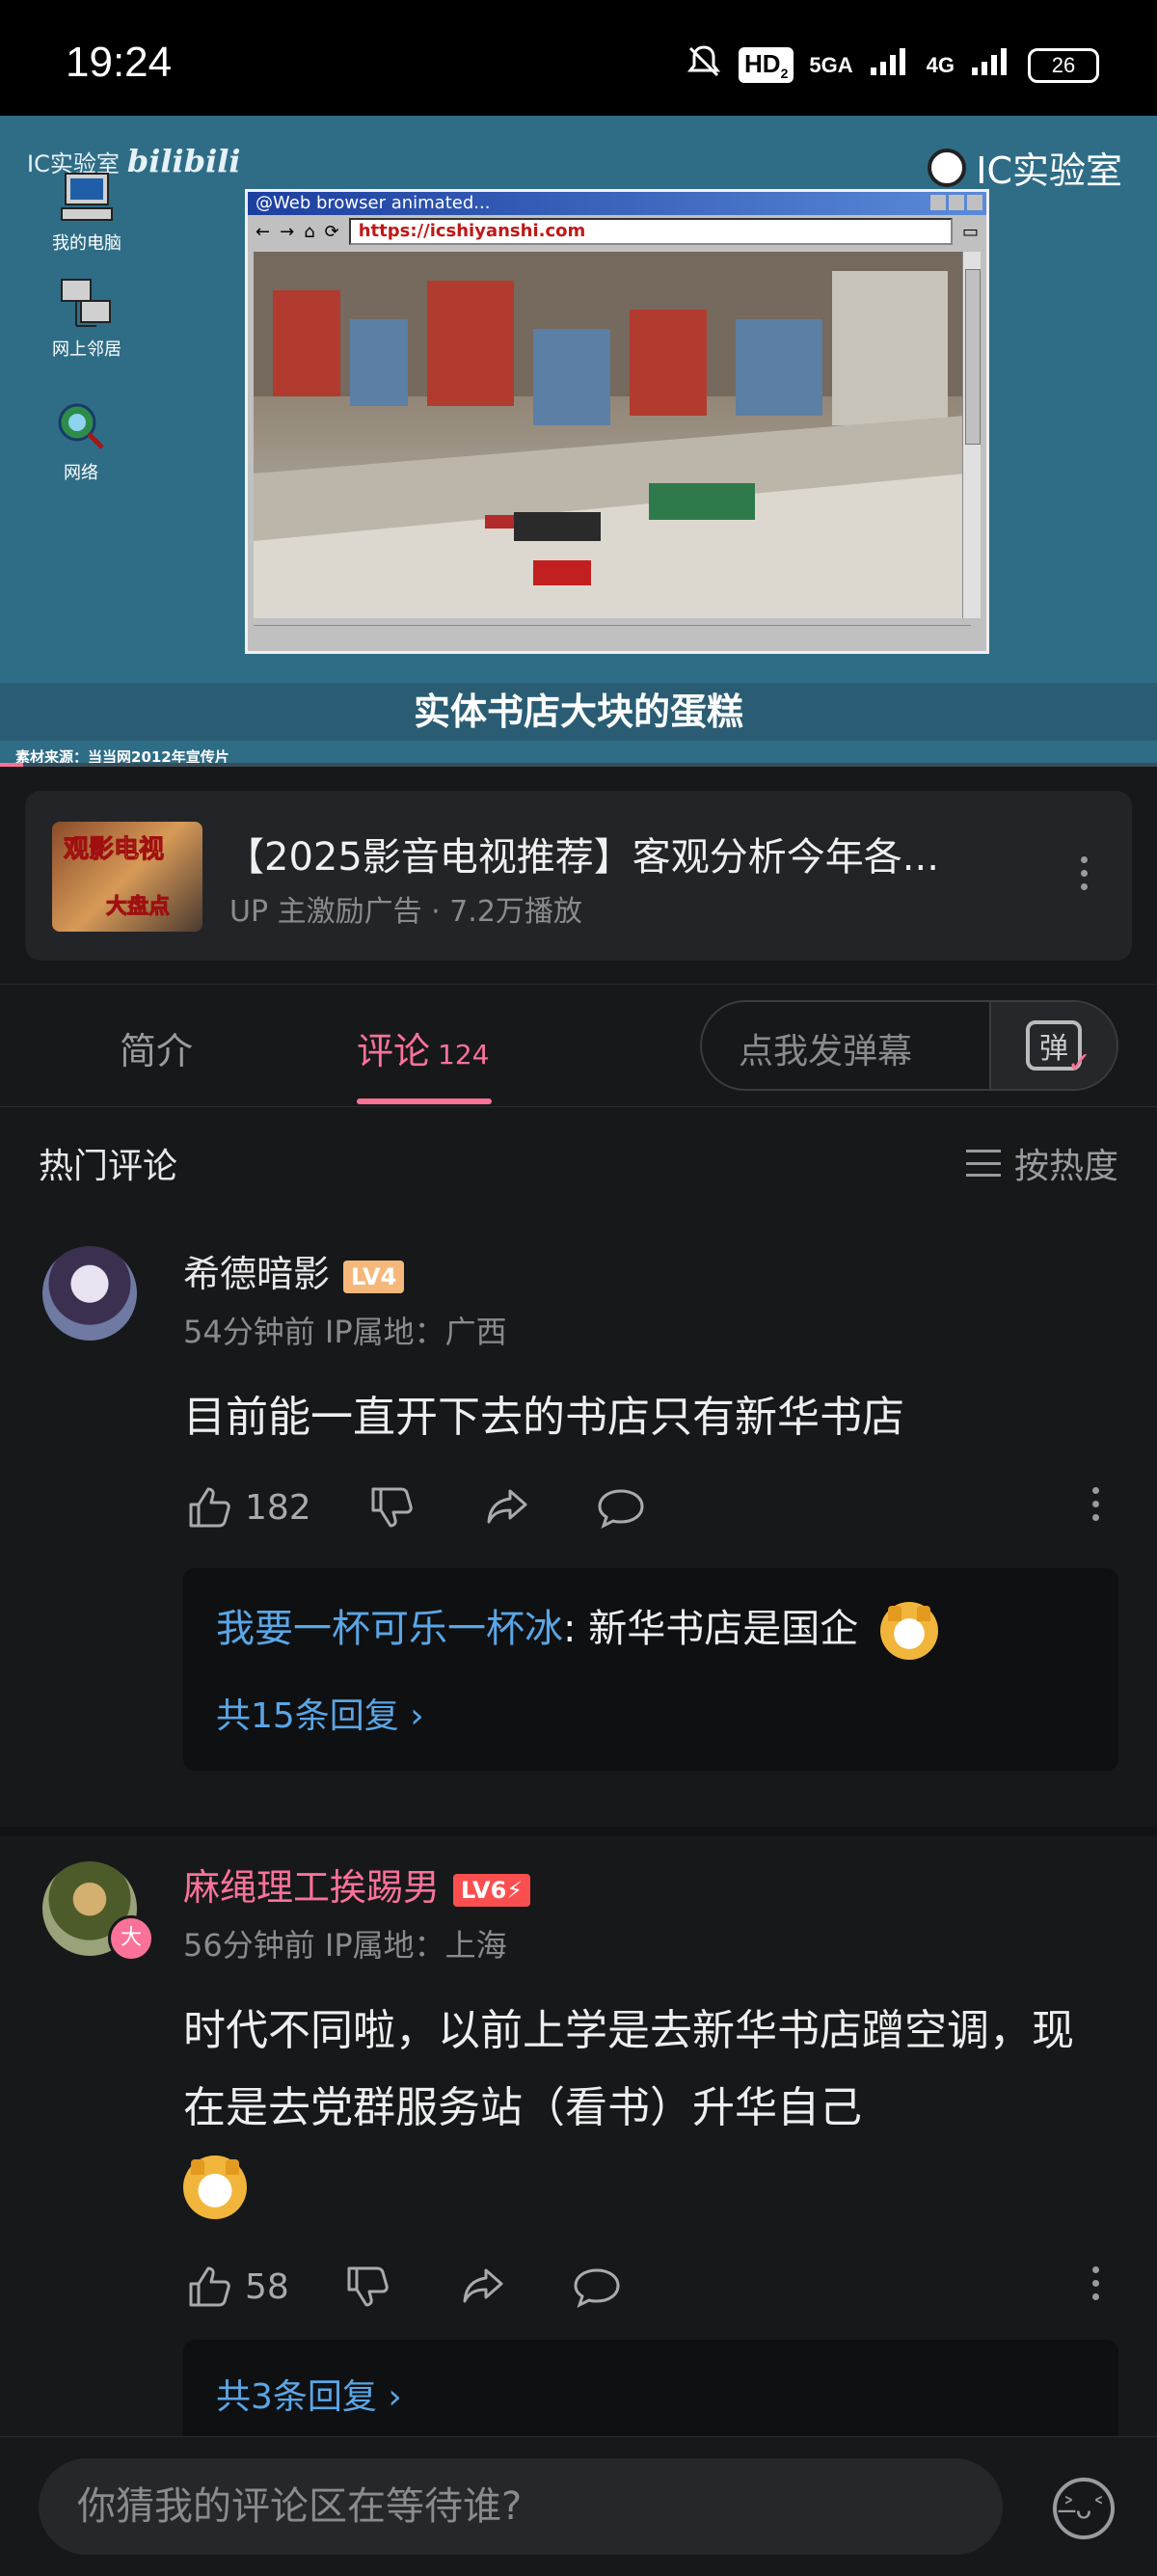 Image resolution: width=1157 pixels, height=2576 pixels. Describe the element at coordinates (612, 634) in the screenshot. I see `browser-status-bar` at that location.